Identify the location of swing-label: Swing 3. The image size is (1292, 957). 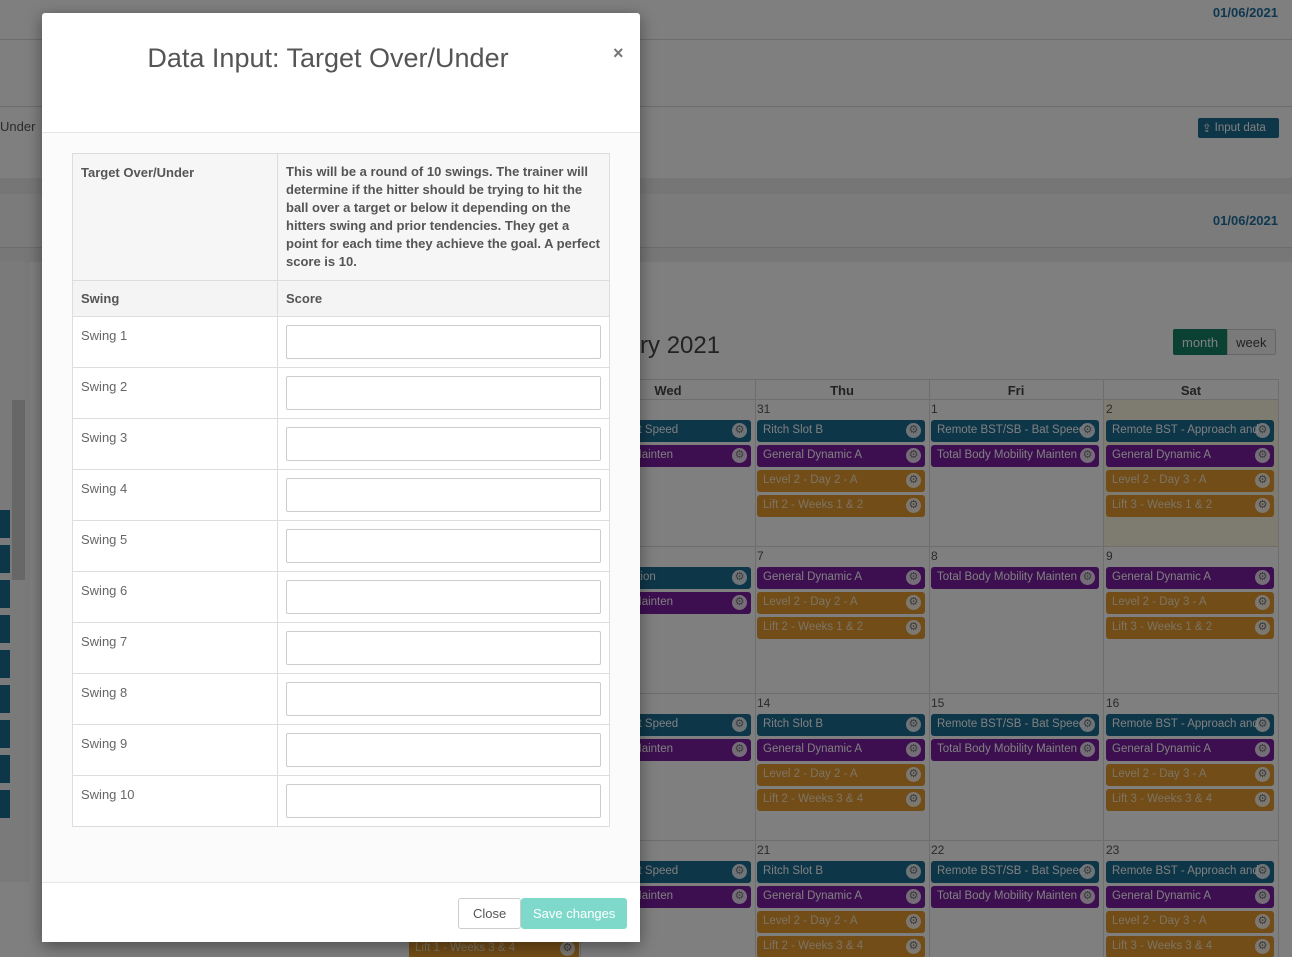
(175, 444).